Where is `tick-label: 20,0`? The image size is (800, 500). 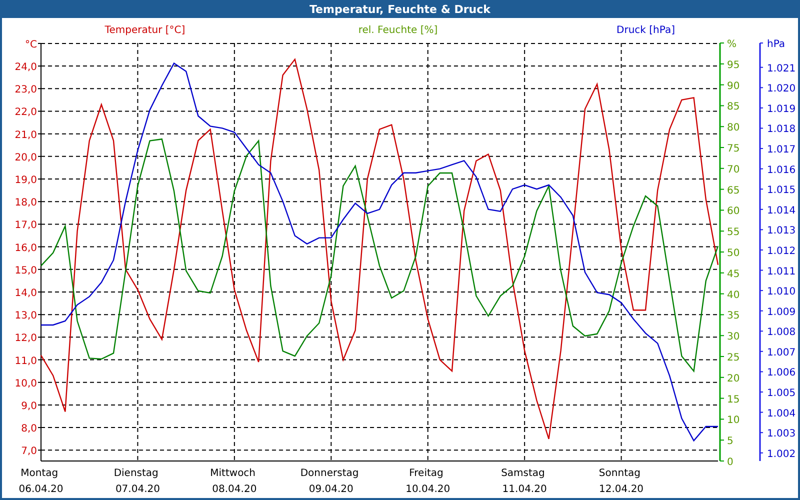 tick-label: 20,0 is located at coordinates (25, 158).